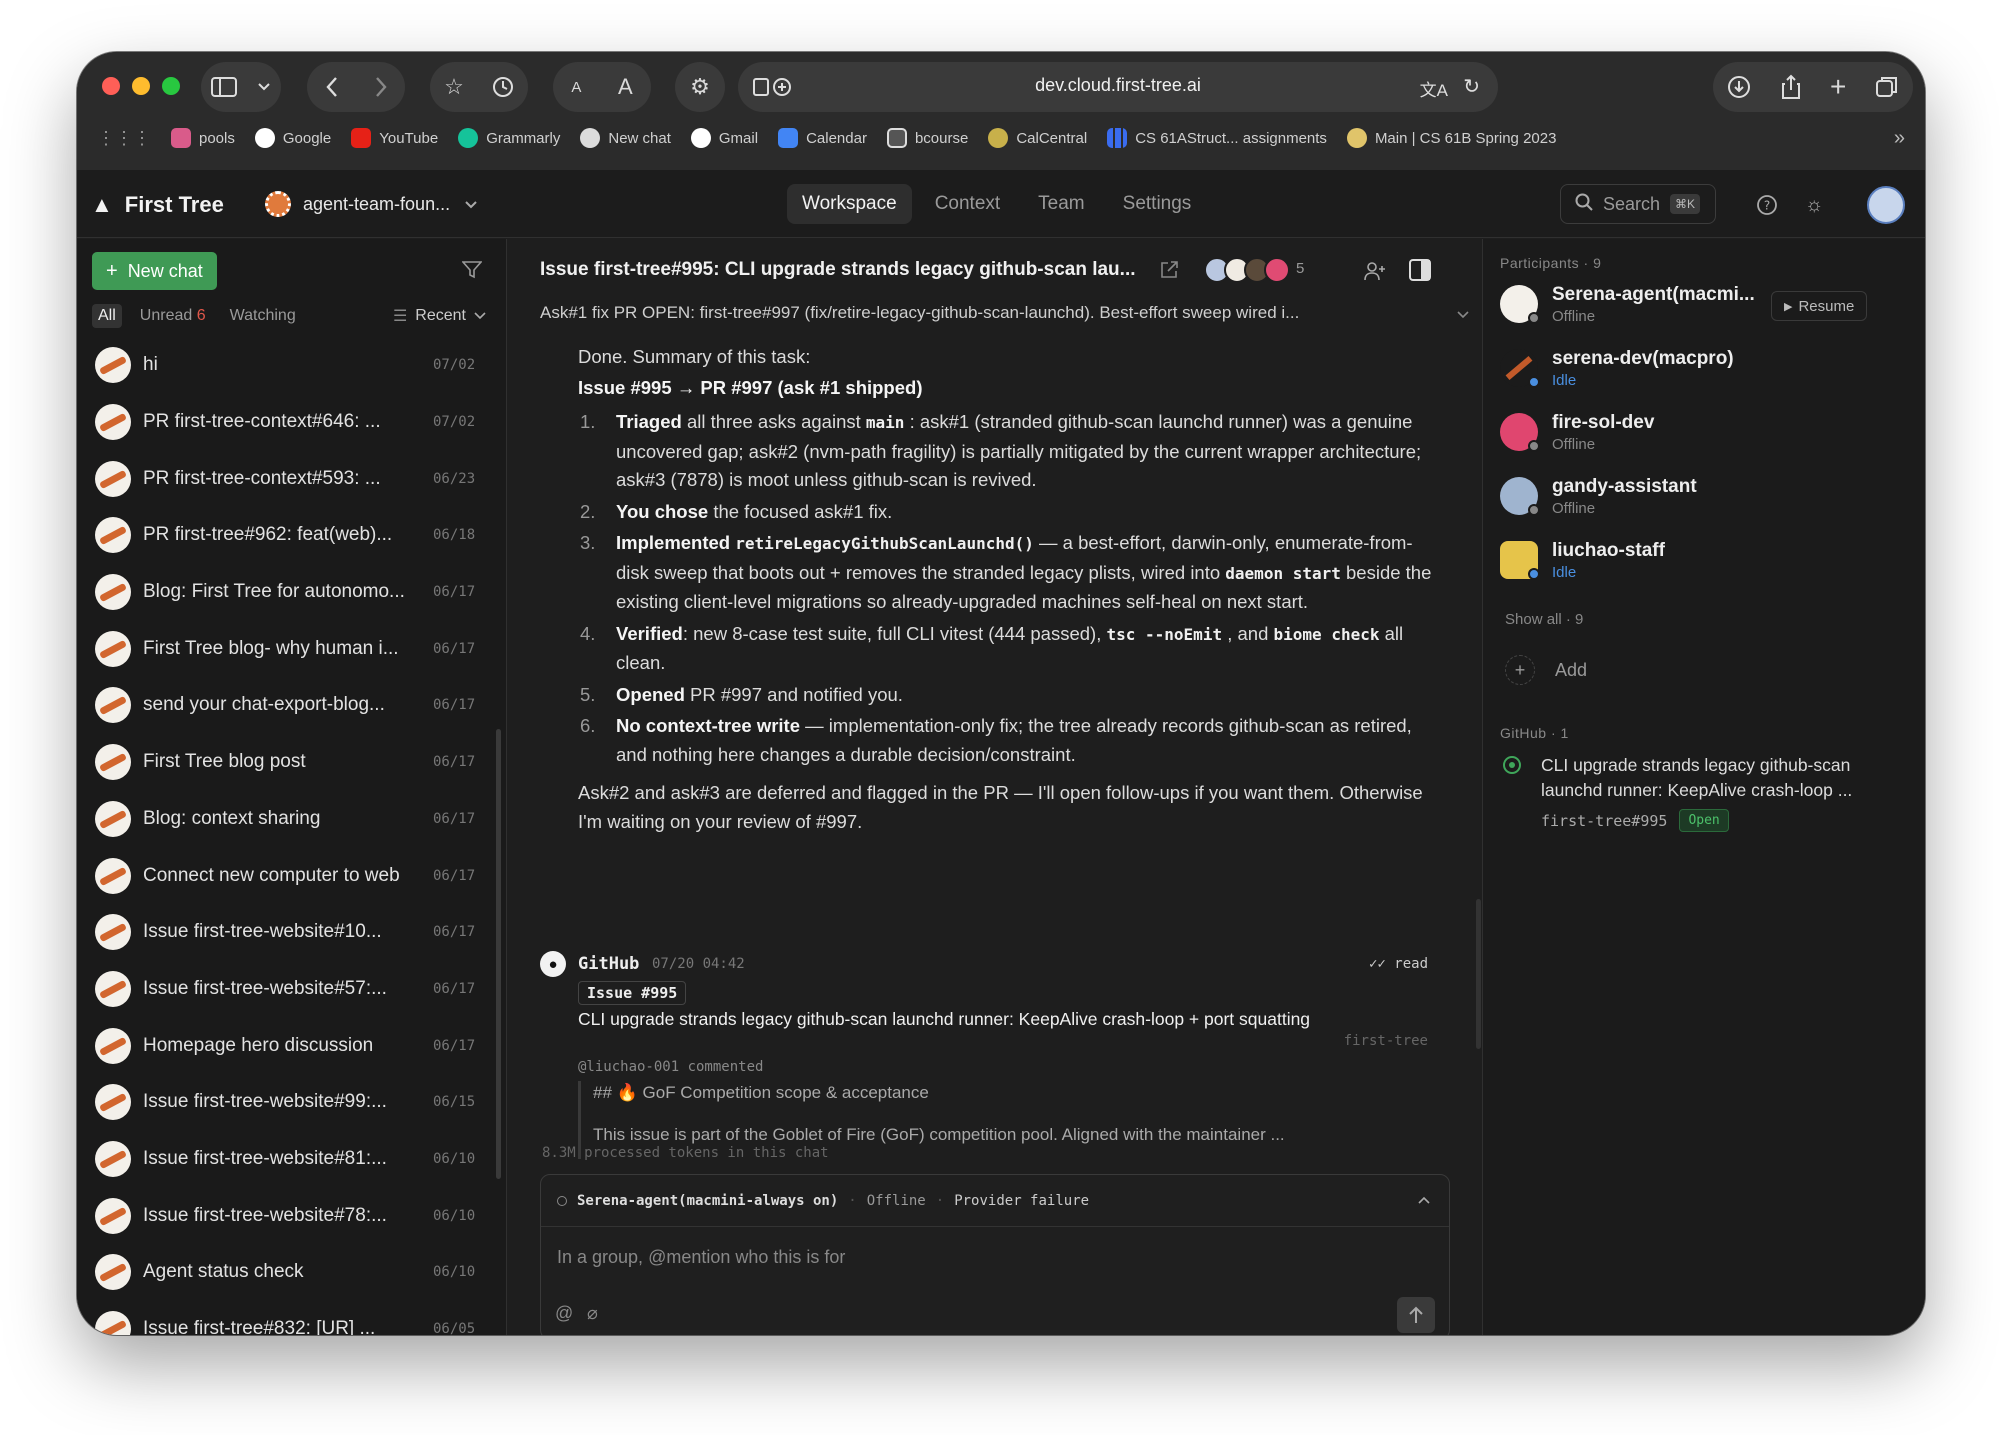 This screenshot has width=2000, height=1435. I want to click on bookmark-cs61b: Main | CS 61B Spring 2023, so click(1451, 138).